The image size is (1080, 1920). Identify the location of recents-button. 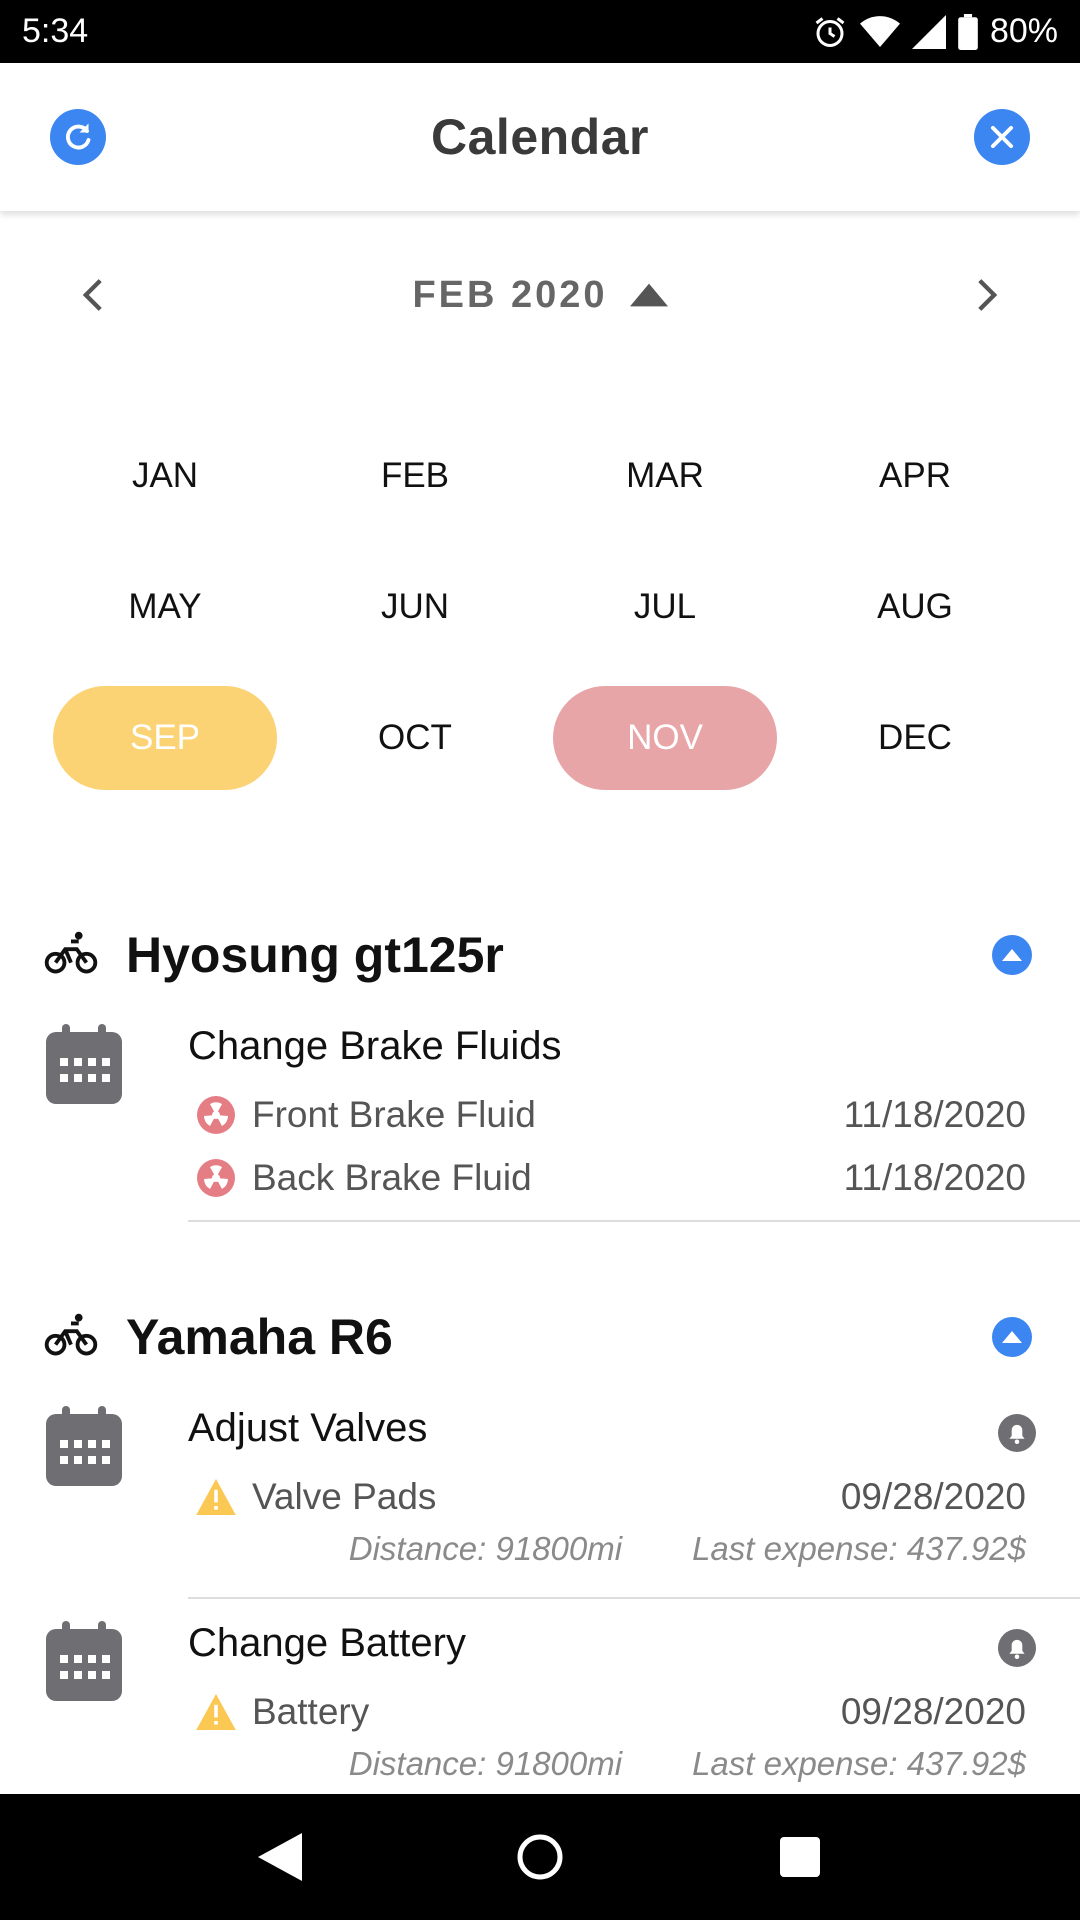
(800, 1857).